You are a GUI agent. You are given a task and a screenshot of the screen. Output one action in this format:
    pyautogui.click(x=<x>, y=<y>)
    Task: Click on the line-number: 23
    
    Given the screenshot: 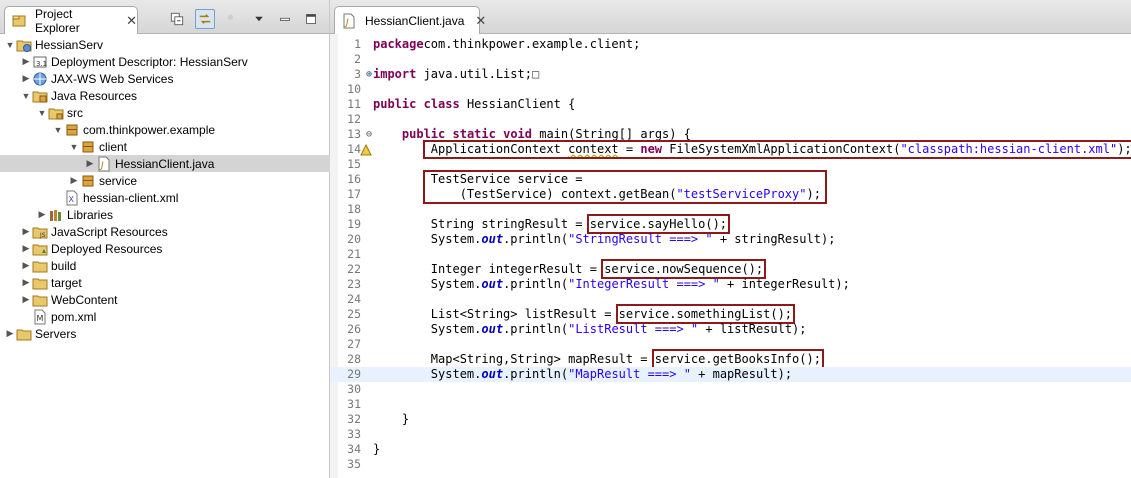 What is the action you would take?
    pyautogui.click(x=354, y=284)
    